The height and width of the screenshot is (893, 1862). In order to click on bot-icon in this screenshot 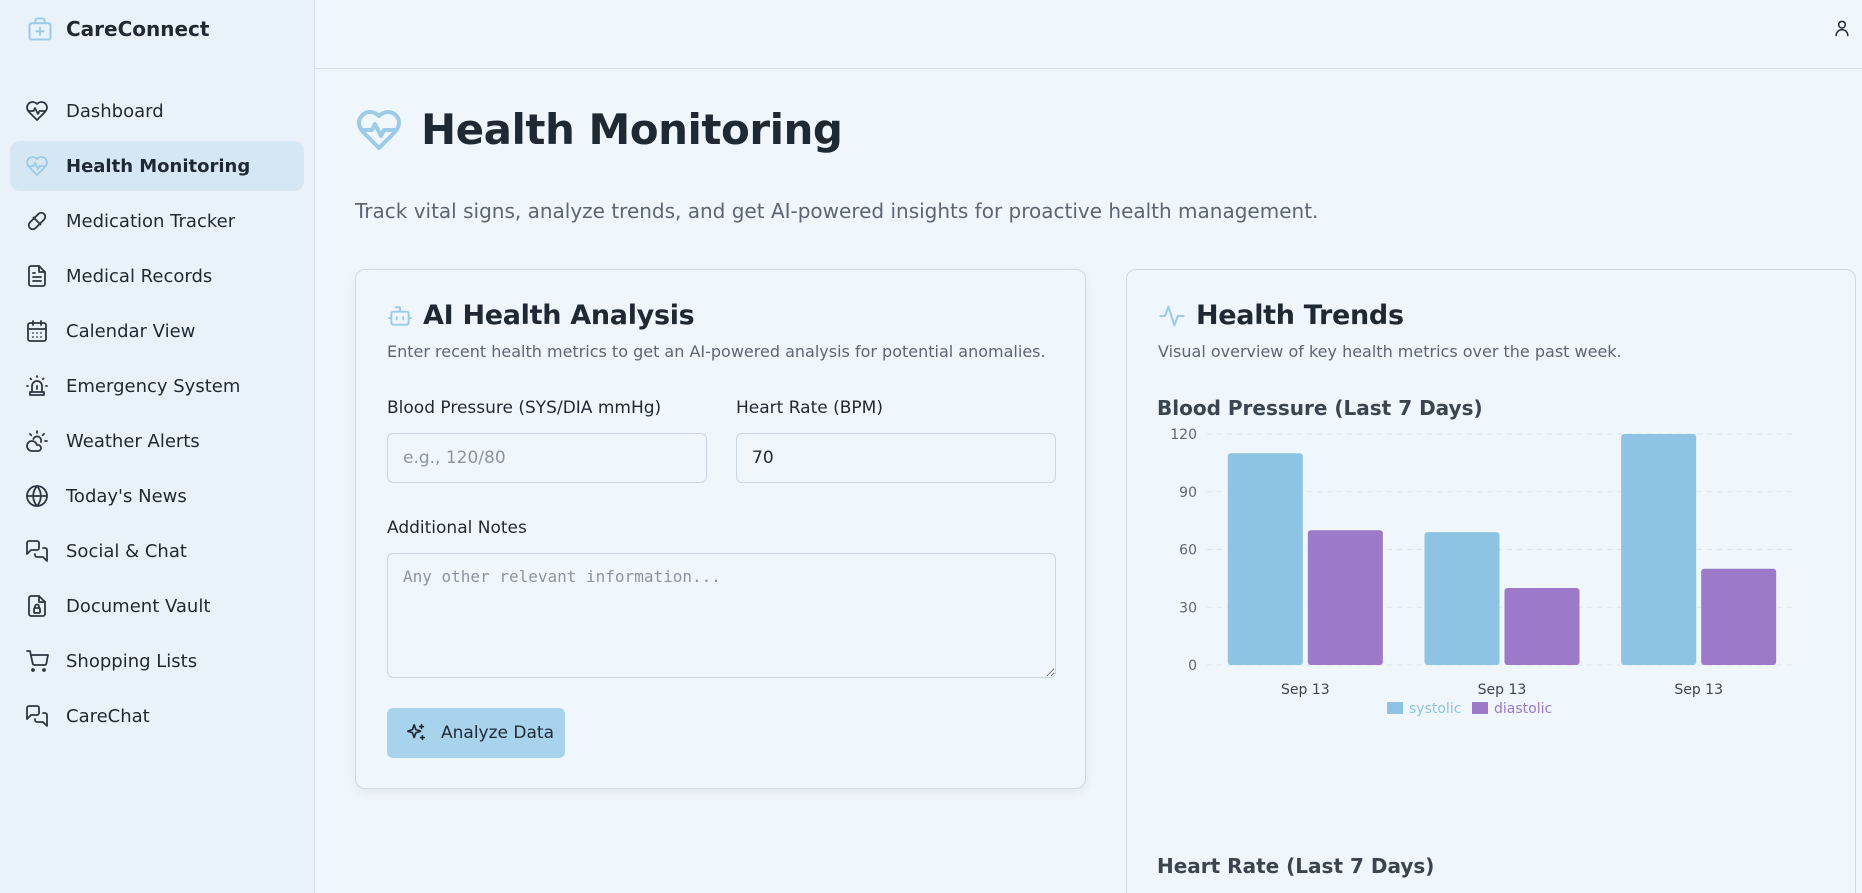, I will do `click(400, 316)`.